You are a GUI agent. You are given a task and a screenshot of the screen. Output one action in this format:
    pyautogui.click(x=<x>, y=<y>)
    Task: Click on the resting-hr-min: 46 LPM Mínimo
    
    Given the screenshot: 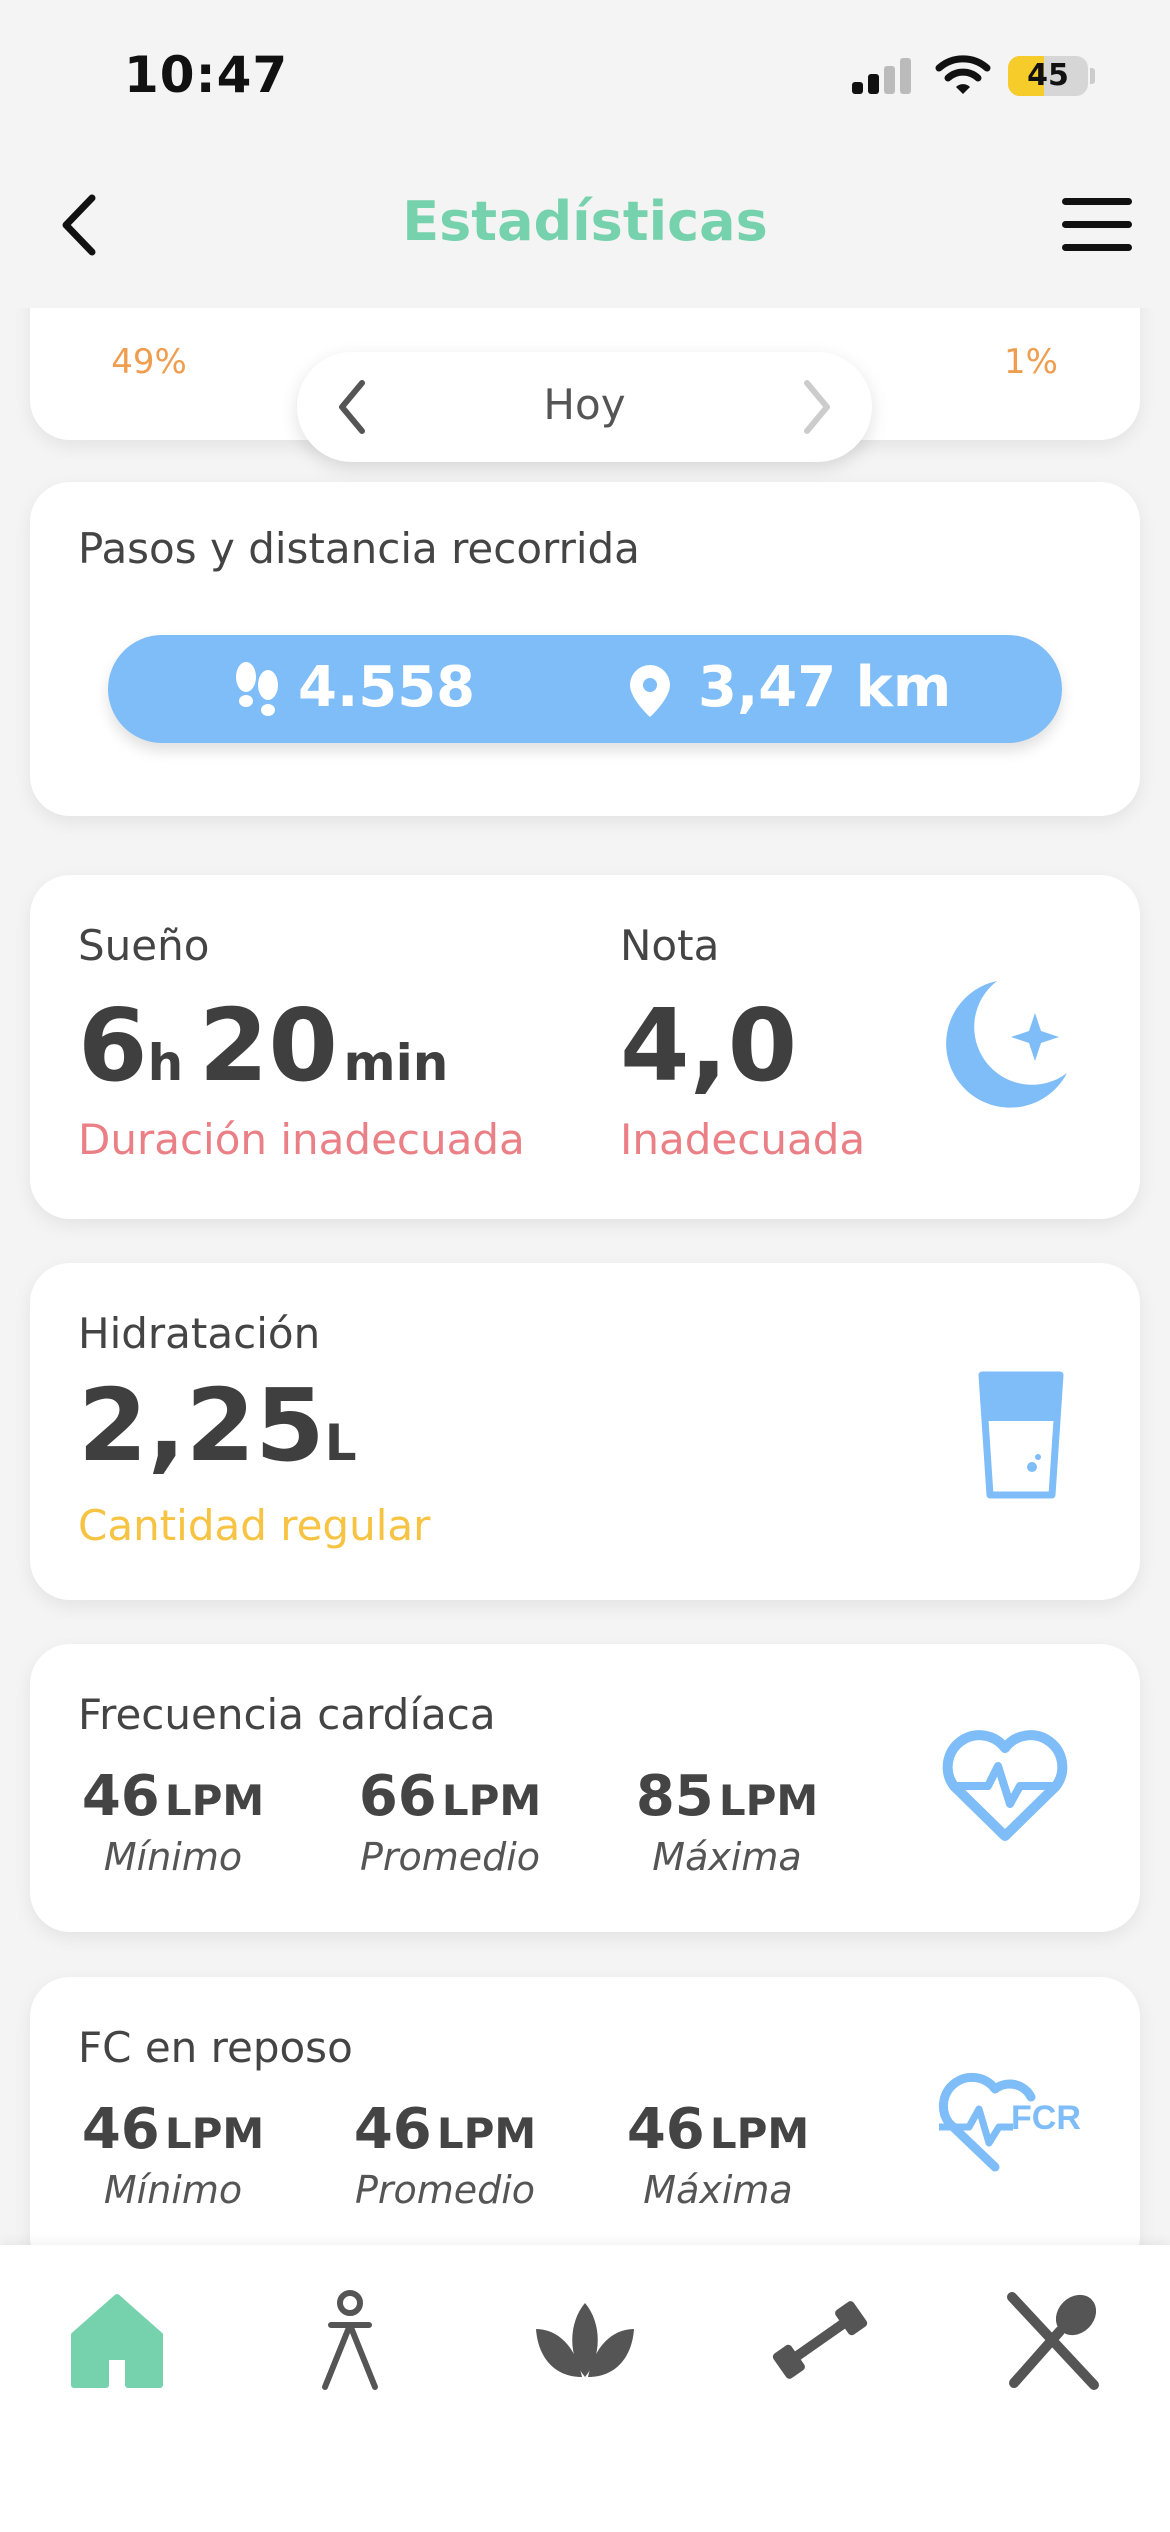 What is the action you would take?
    pyautogui.click(x=173, y=2154)
    